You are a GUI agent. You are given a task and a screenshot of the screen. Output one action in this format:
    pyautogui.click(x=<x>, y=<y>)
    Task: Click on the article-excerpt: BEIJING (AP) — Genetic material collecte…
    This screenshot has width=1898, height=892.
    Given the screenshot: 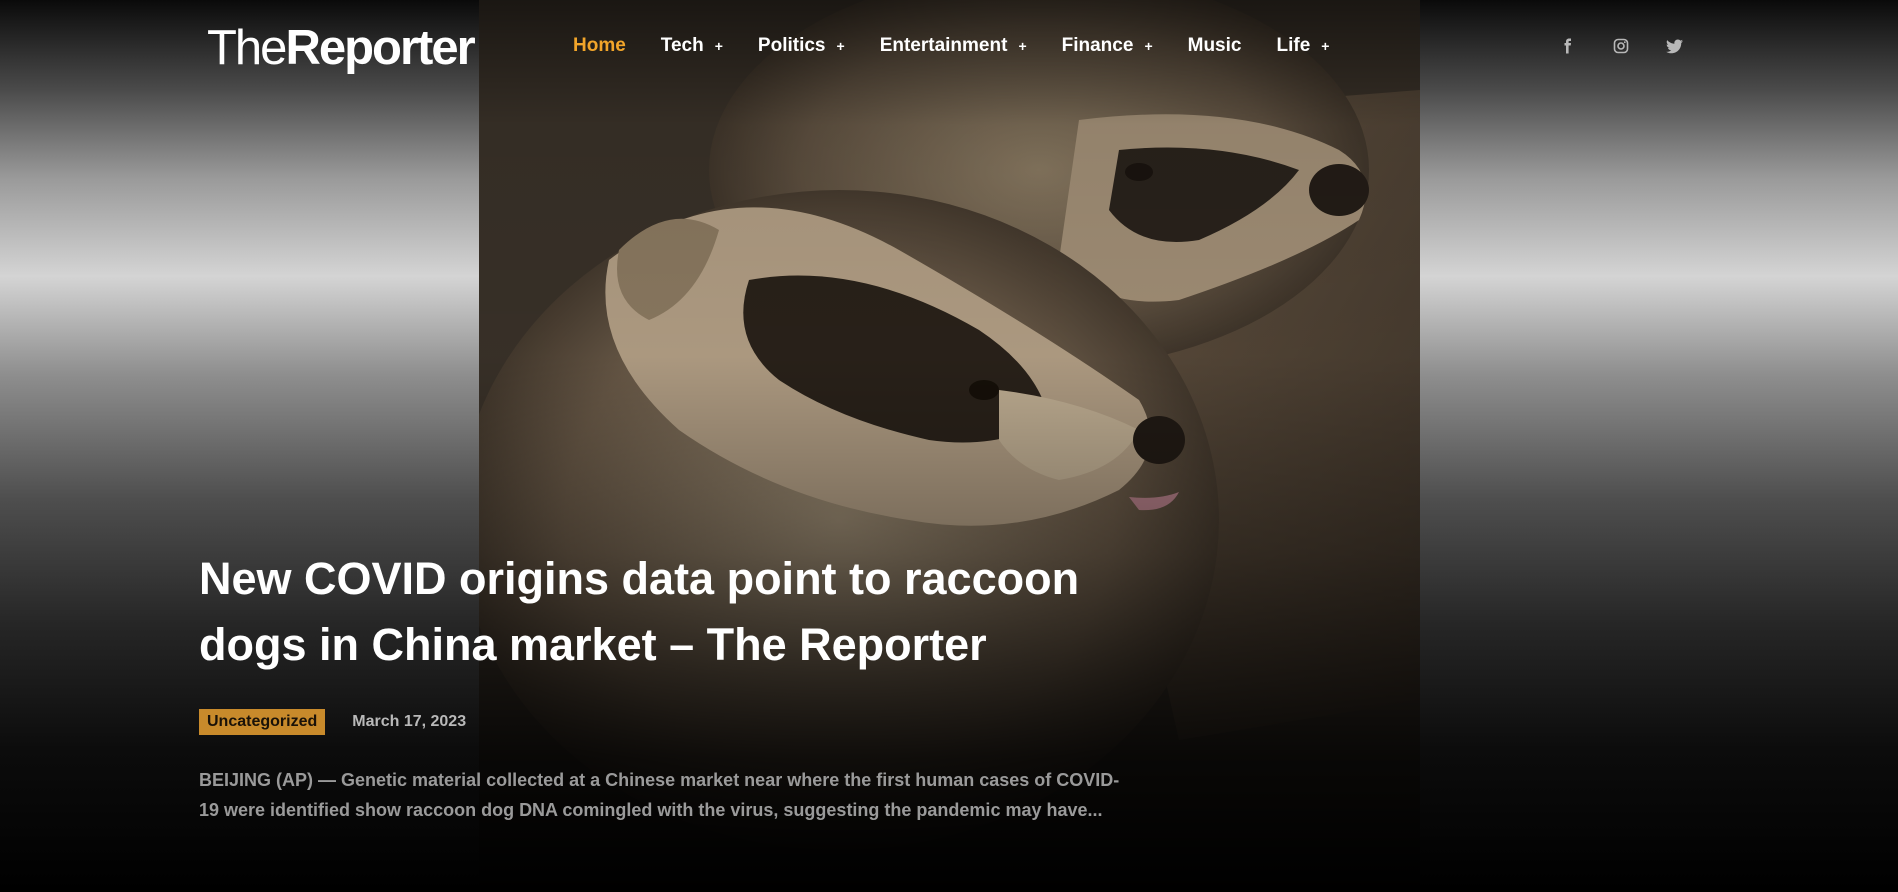 What is the action you would take?
    pyautogui.click(x=659, y=795)
    